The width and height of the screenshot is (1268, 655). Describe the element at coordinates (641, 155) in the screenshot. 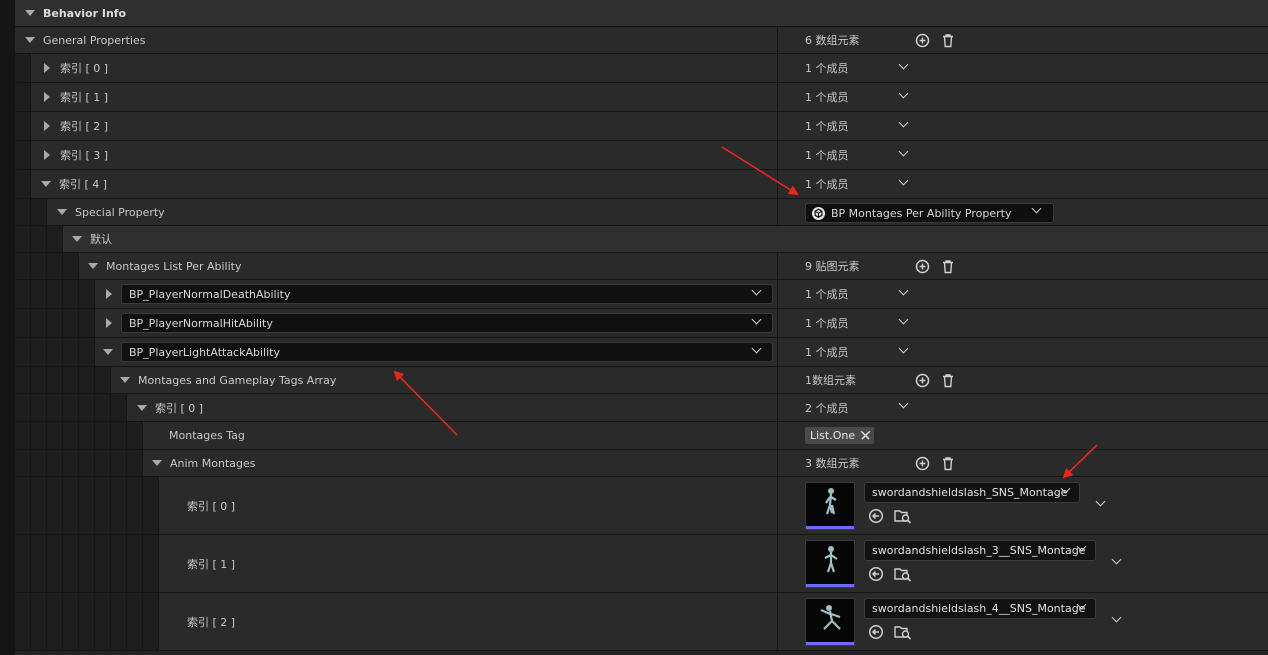

I see `index-row: 索引 [ 3 ] 1 个成员` at that location.